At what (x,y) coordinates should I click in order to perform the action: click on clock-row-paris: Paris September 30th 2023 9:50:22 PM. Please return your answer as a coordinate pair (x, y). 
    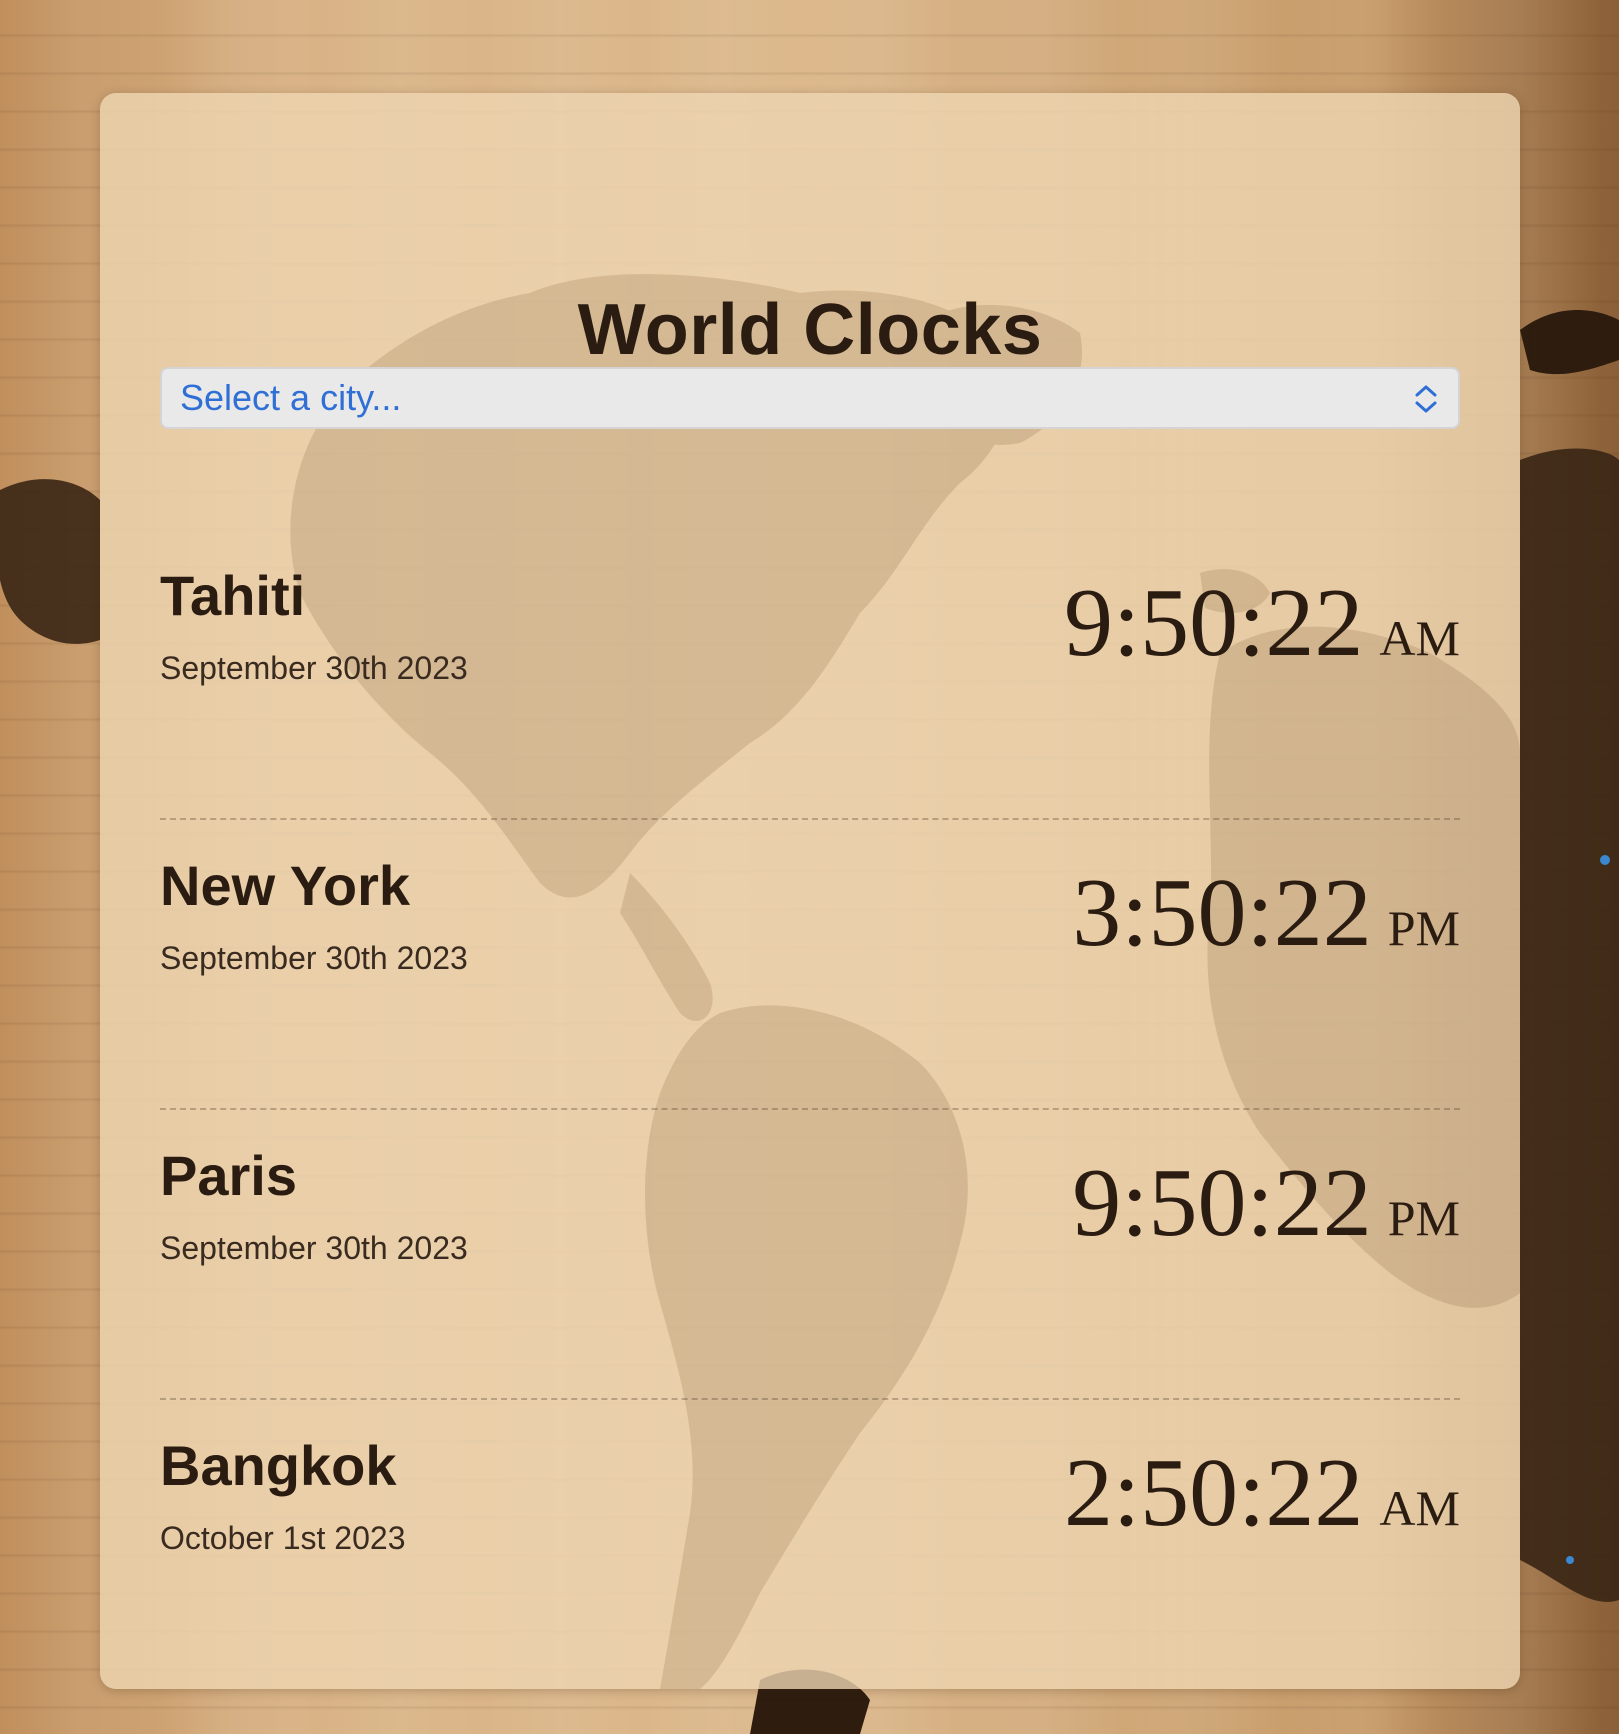
    Looking at the image, I should click on (810, 1254).